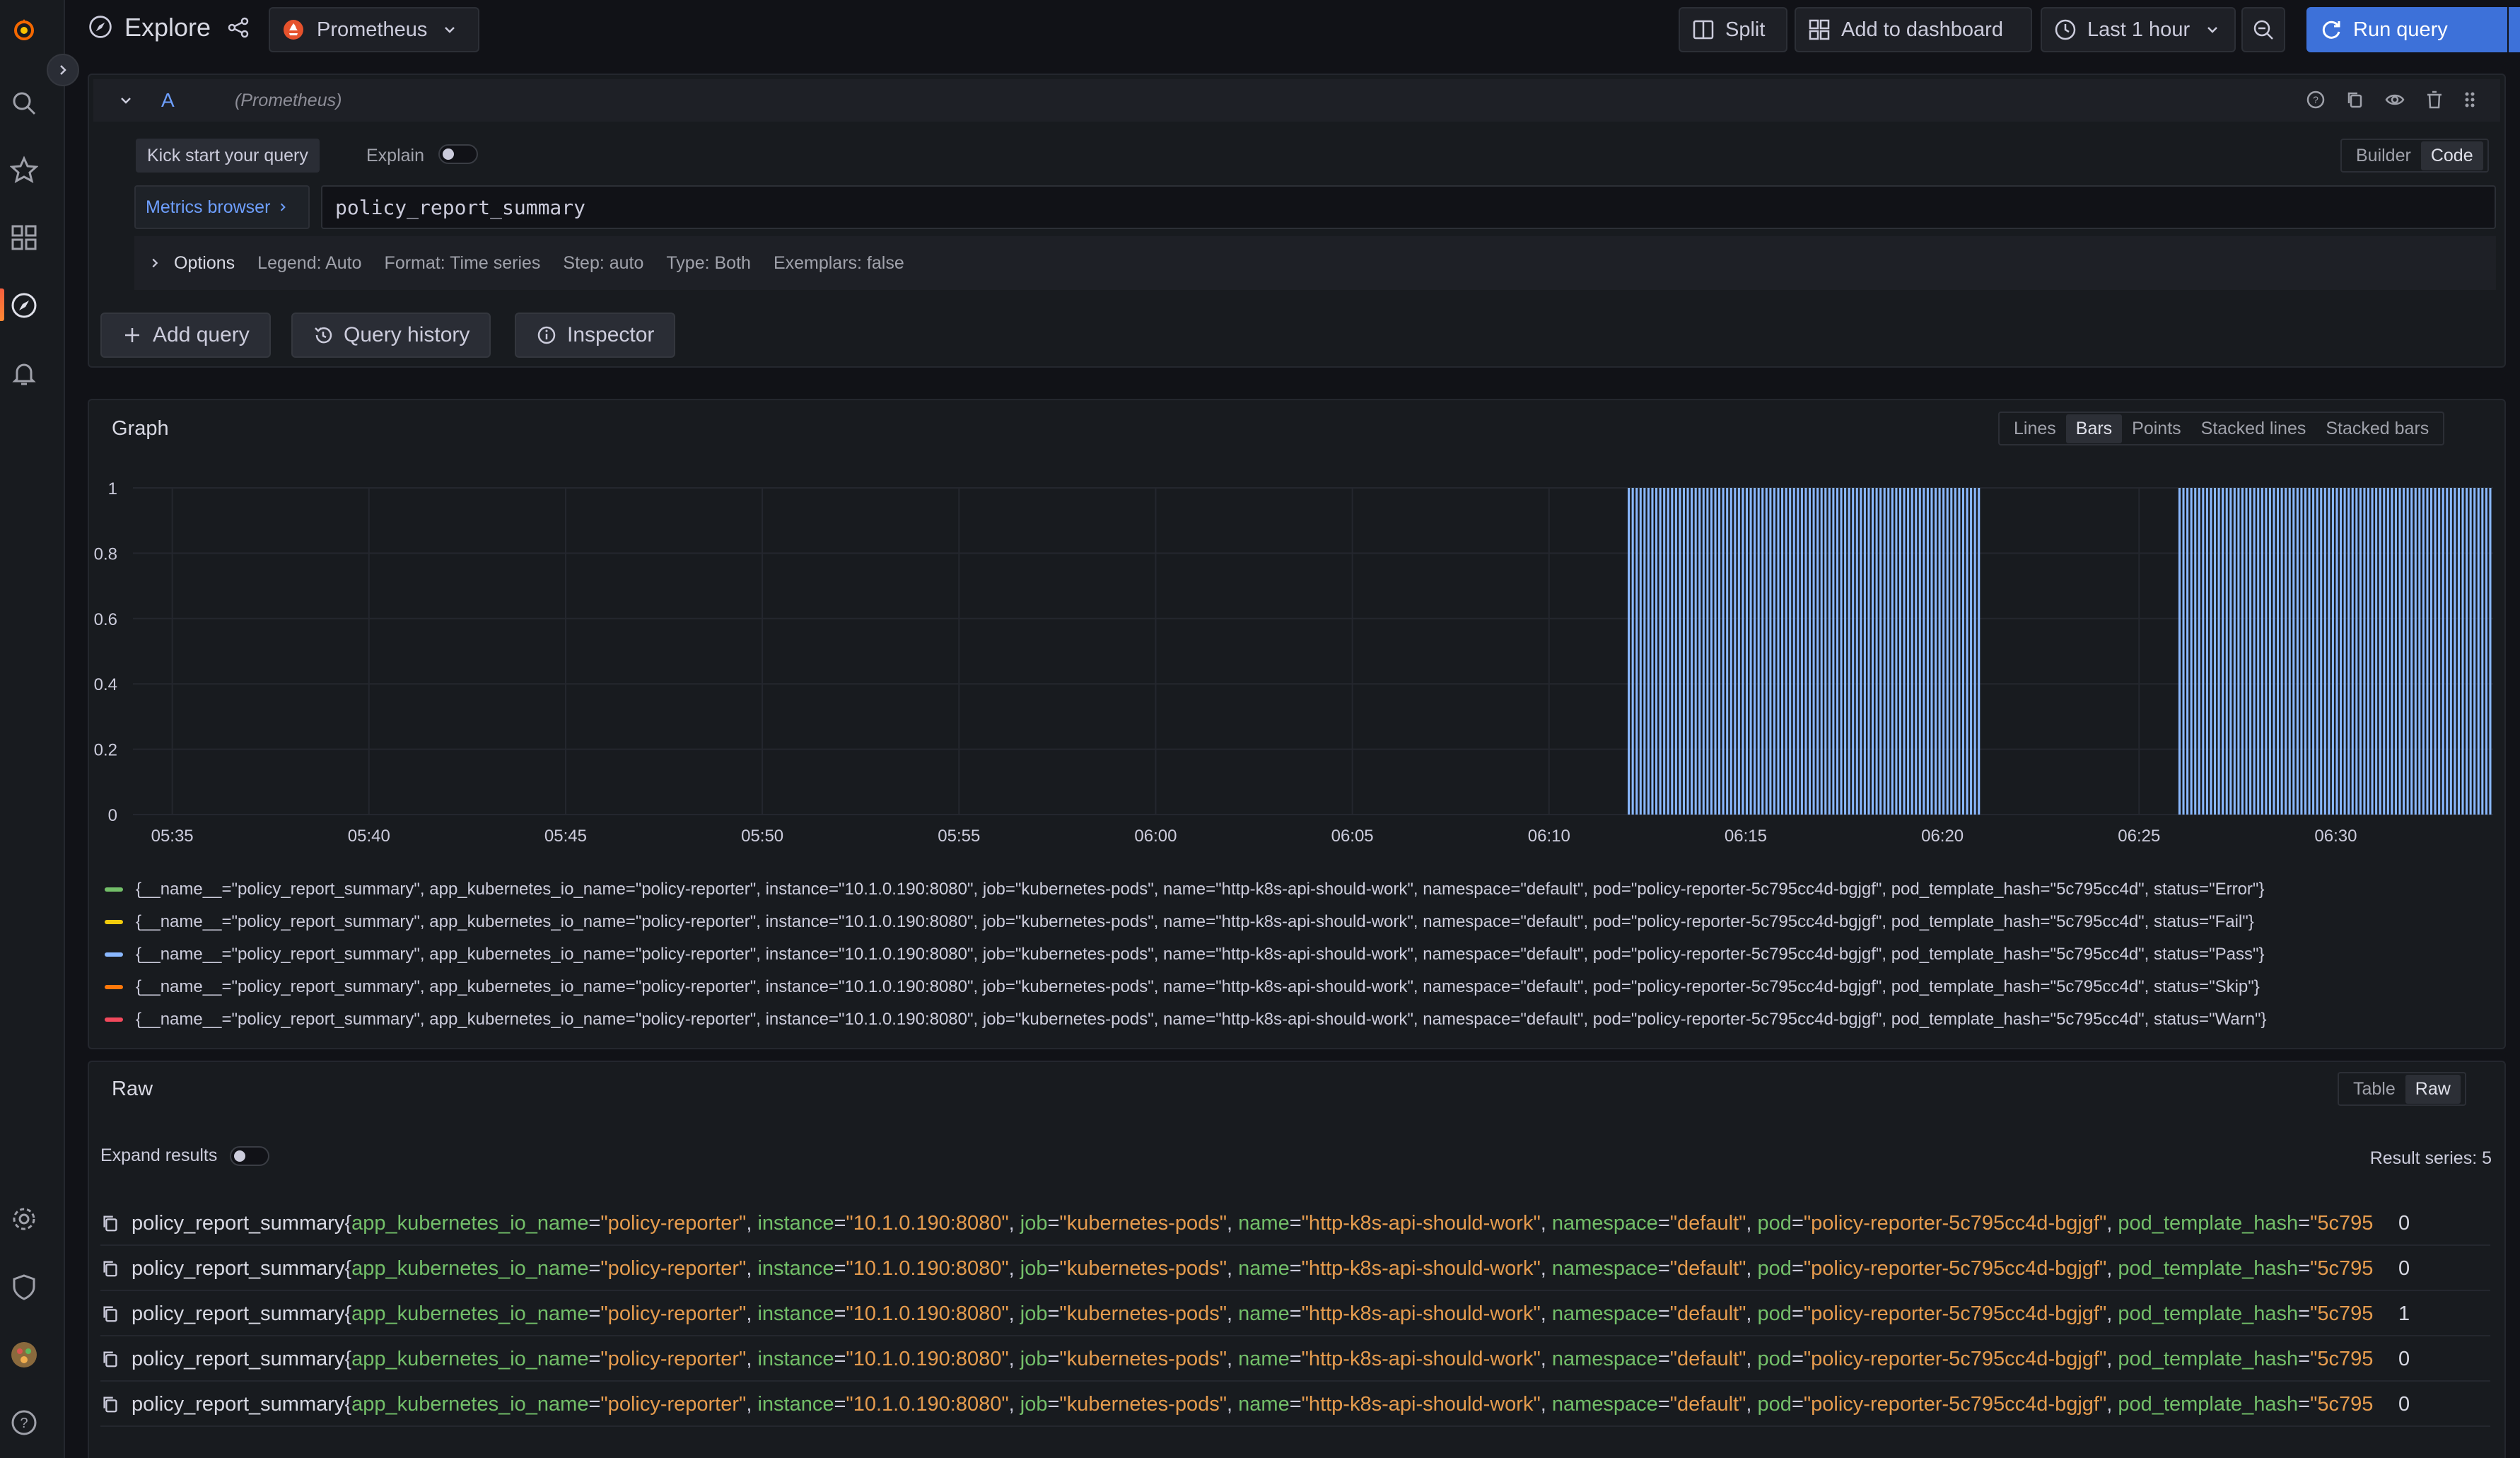  I want to click on query-expression-input: policy_report_summary, so click(1408, 207).